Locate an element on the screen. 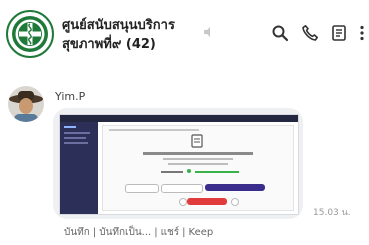  screenshot-red-button is located at coordinates (207, 201).